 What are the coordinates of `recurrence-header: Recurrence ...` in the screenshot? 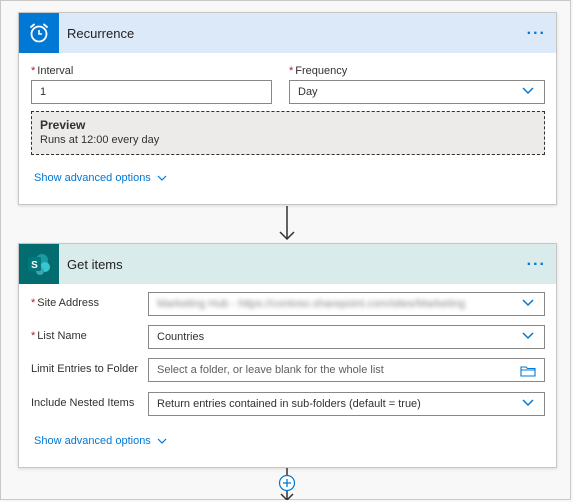 It's located at (287, 33).